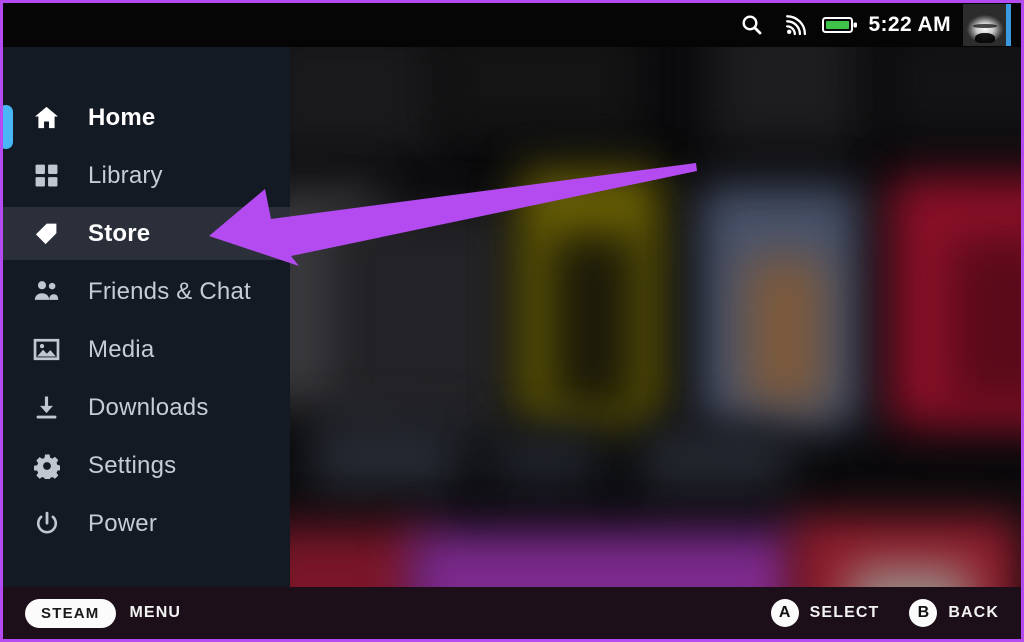  Describe the element at coordinates (46, 407) in the screenshot. I see `download-icon` at that location.